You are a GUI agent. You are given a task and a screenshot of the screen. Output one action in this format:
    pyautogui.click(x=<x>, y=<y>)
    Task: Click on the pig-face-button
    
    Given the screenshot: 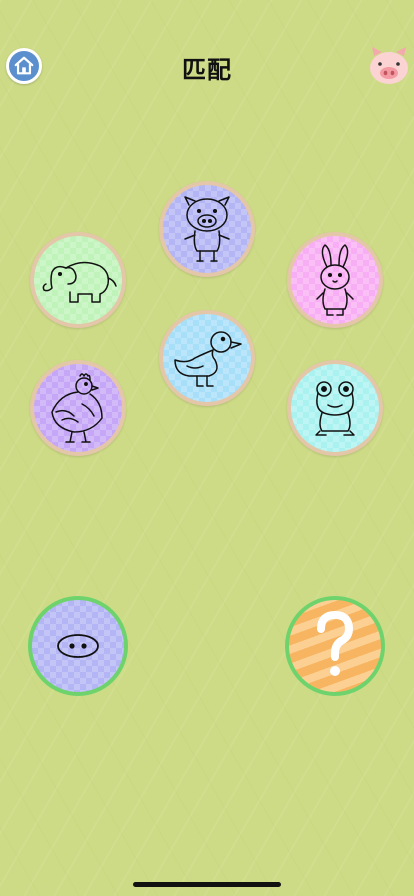 What is the action you would take?
    pyautogui.click(x=389, y=65)
    